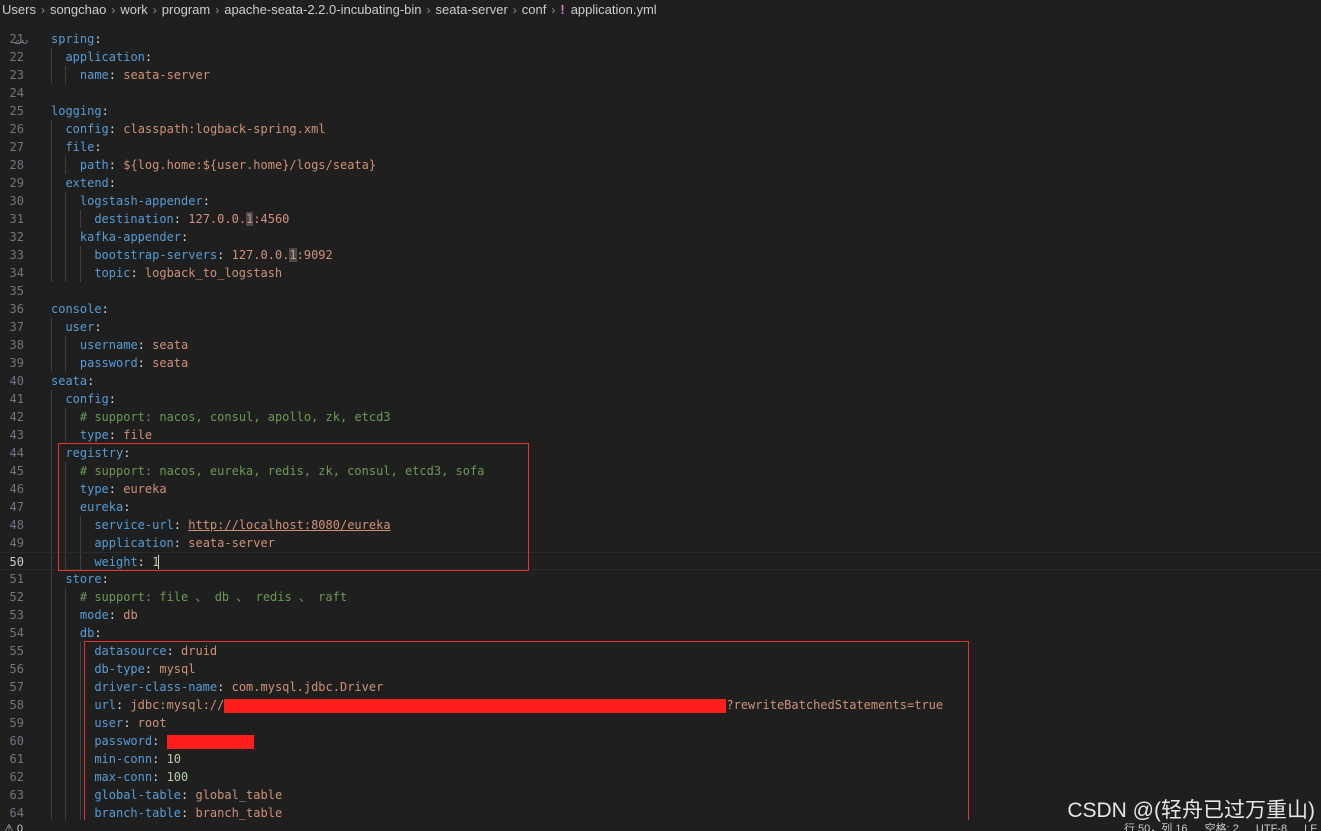 Image resolution: width=1321 pixels, height=831 pixels. Describe the element at coordinates (78, 9) in the screenshot. I see `breadcrumb-item: songchao` at that location.